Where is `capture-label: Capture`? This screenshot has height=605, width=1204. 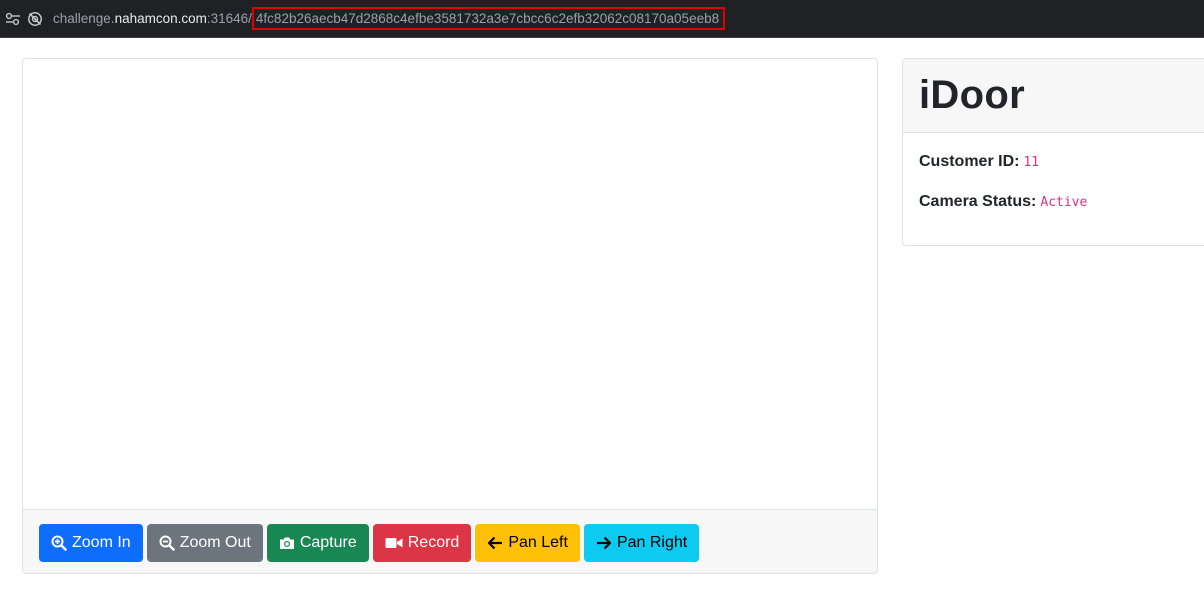 capture-label: Capture is located at coordinates (328, 542).